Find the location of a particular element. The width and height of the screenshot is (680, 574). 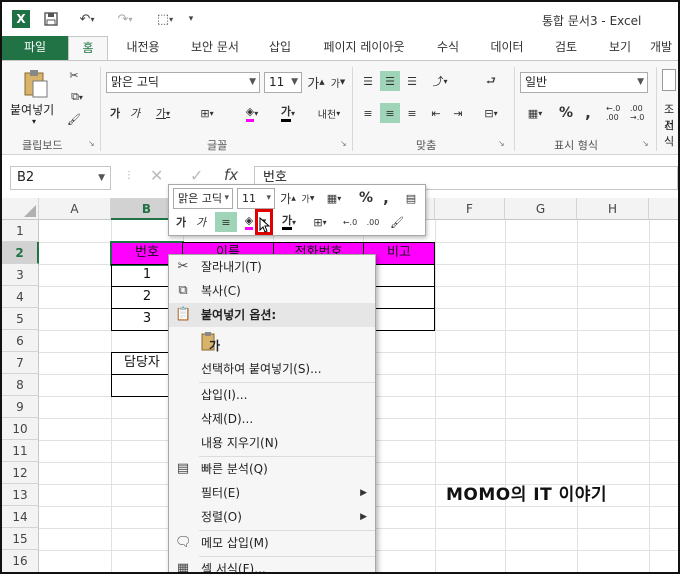

menu-item-insert-comment: 🗨 메모 삽입(M) is located at coordinates (272, 543).